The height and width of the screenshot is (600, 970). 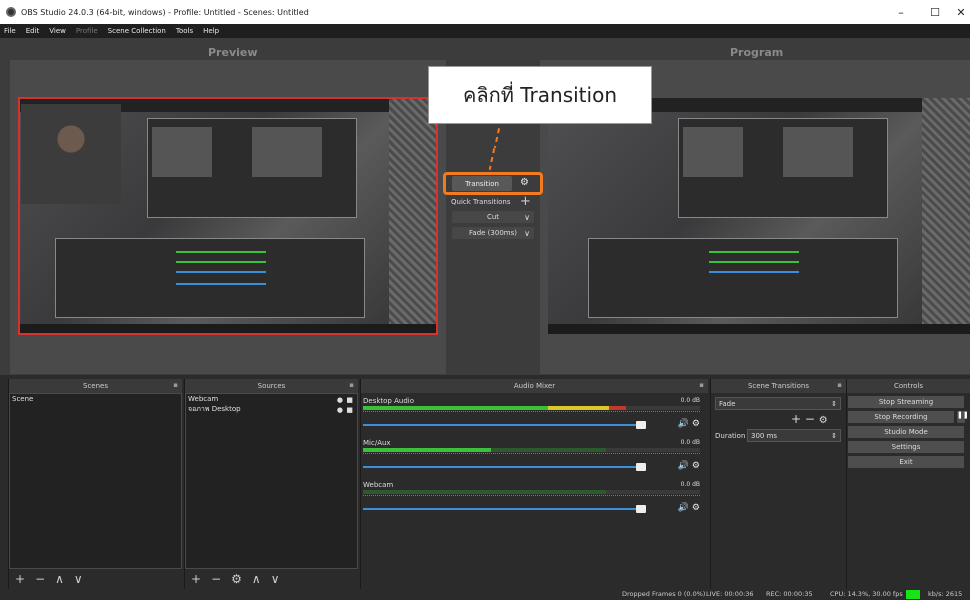 What do you see at coordinates (906, 462) in the screenshot?
I see `exit-button: Exit` at bounding box center [906, 462].